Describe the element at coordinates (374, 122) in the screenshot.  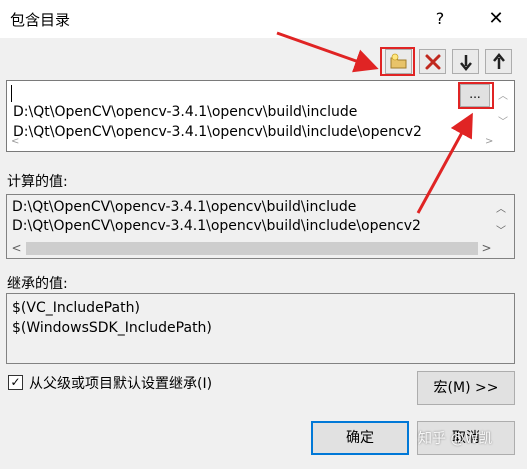
I see `annotation-arrows` at that location.